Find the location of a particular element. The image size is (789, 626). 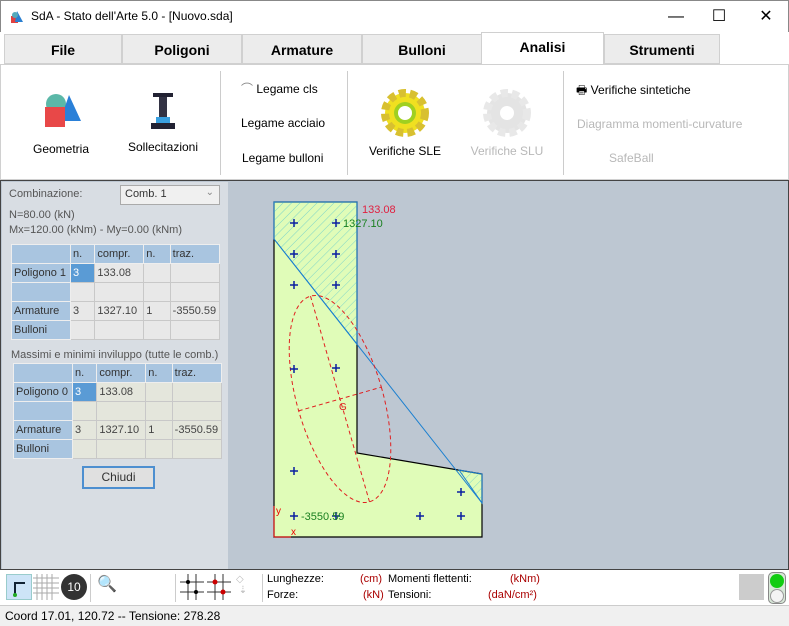

geometry-shapes-icon is located at coordinates (63, 110).